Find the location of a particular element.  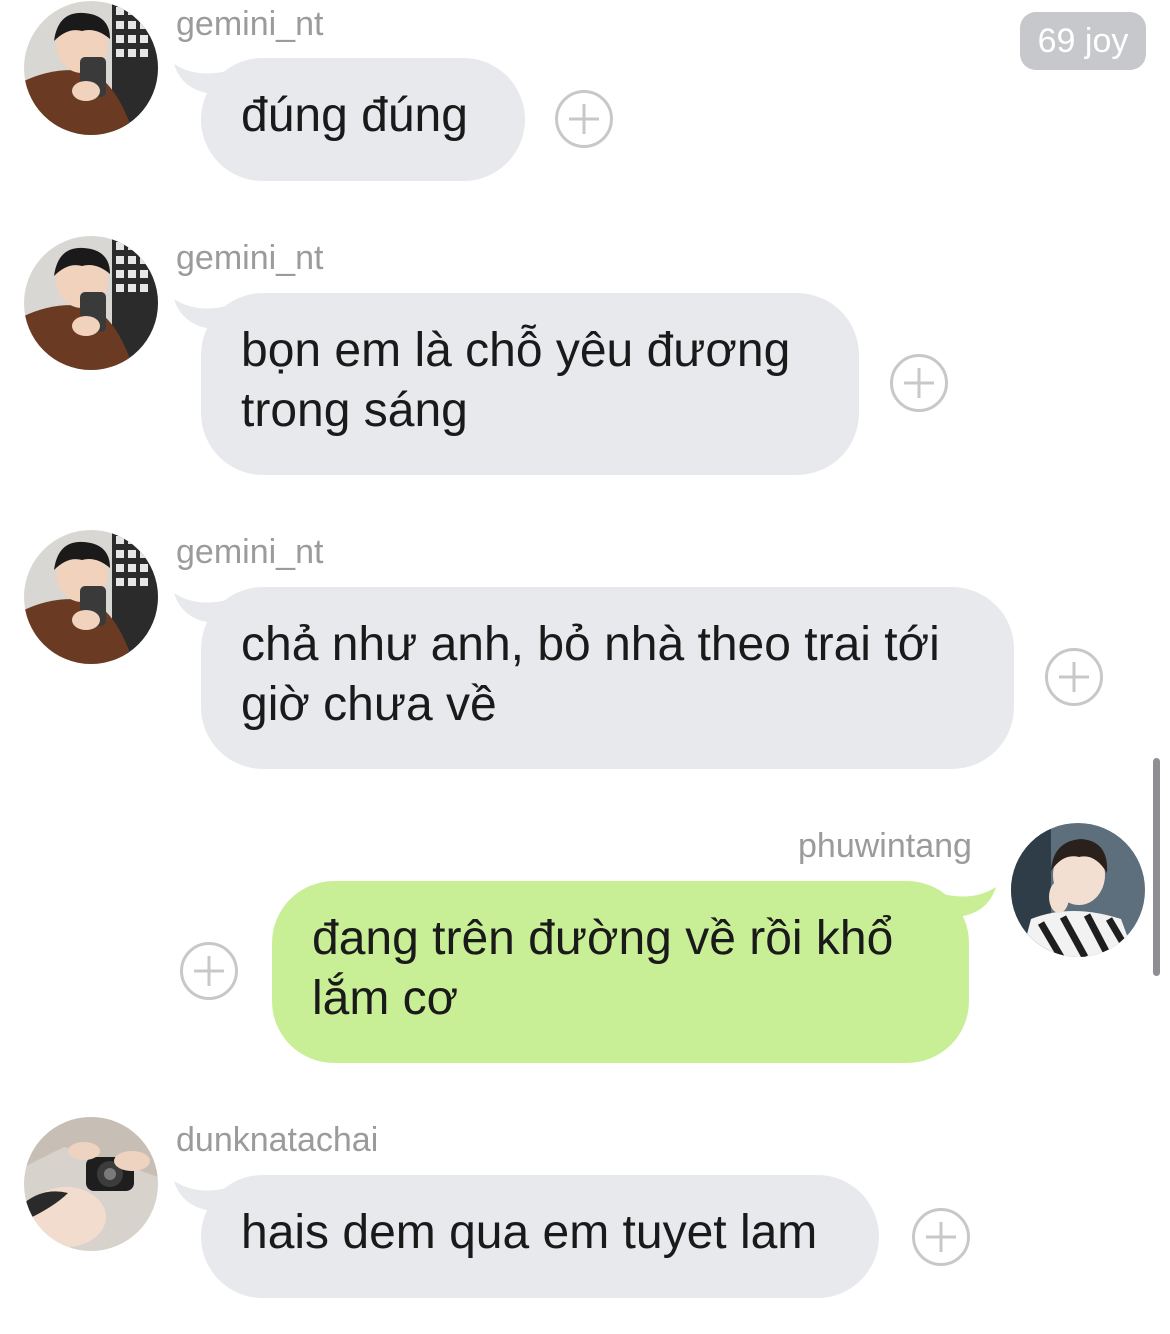

message-text: hais dem qua em tuyet lam is located at coordinates (529, 1232).